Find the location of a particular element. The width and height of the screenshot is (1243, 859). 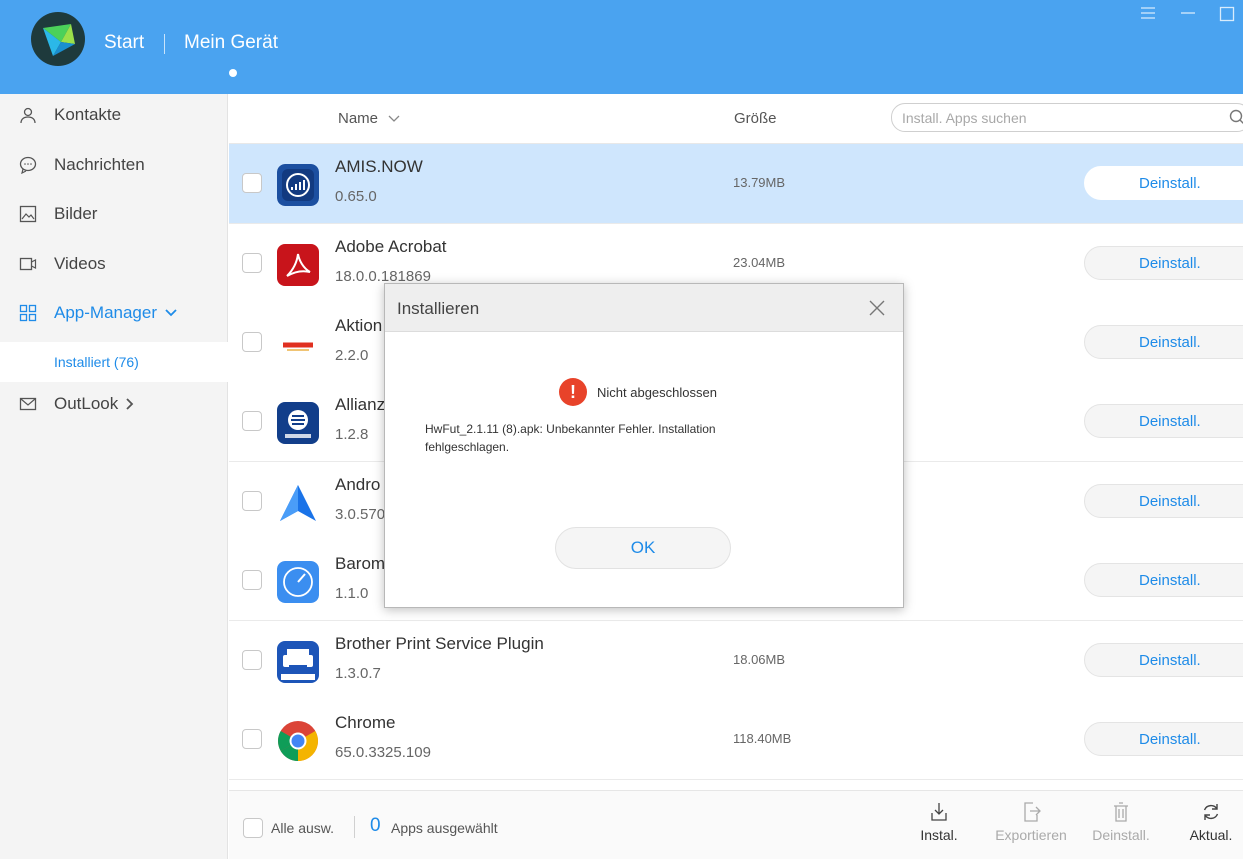

sidebar-item-label: Bilder is located at coordinates (76, 213).